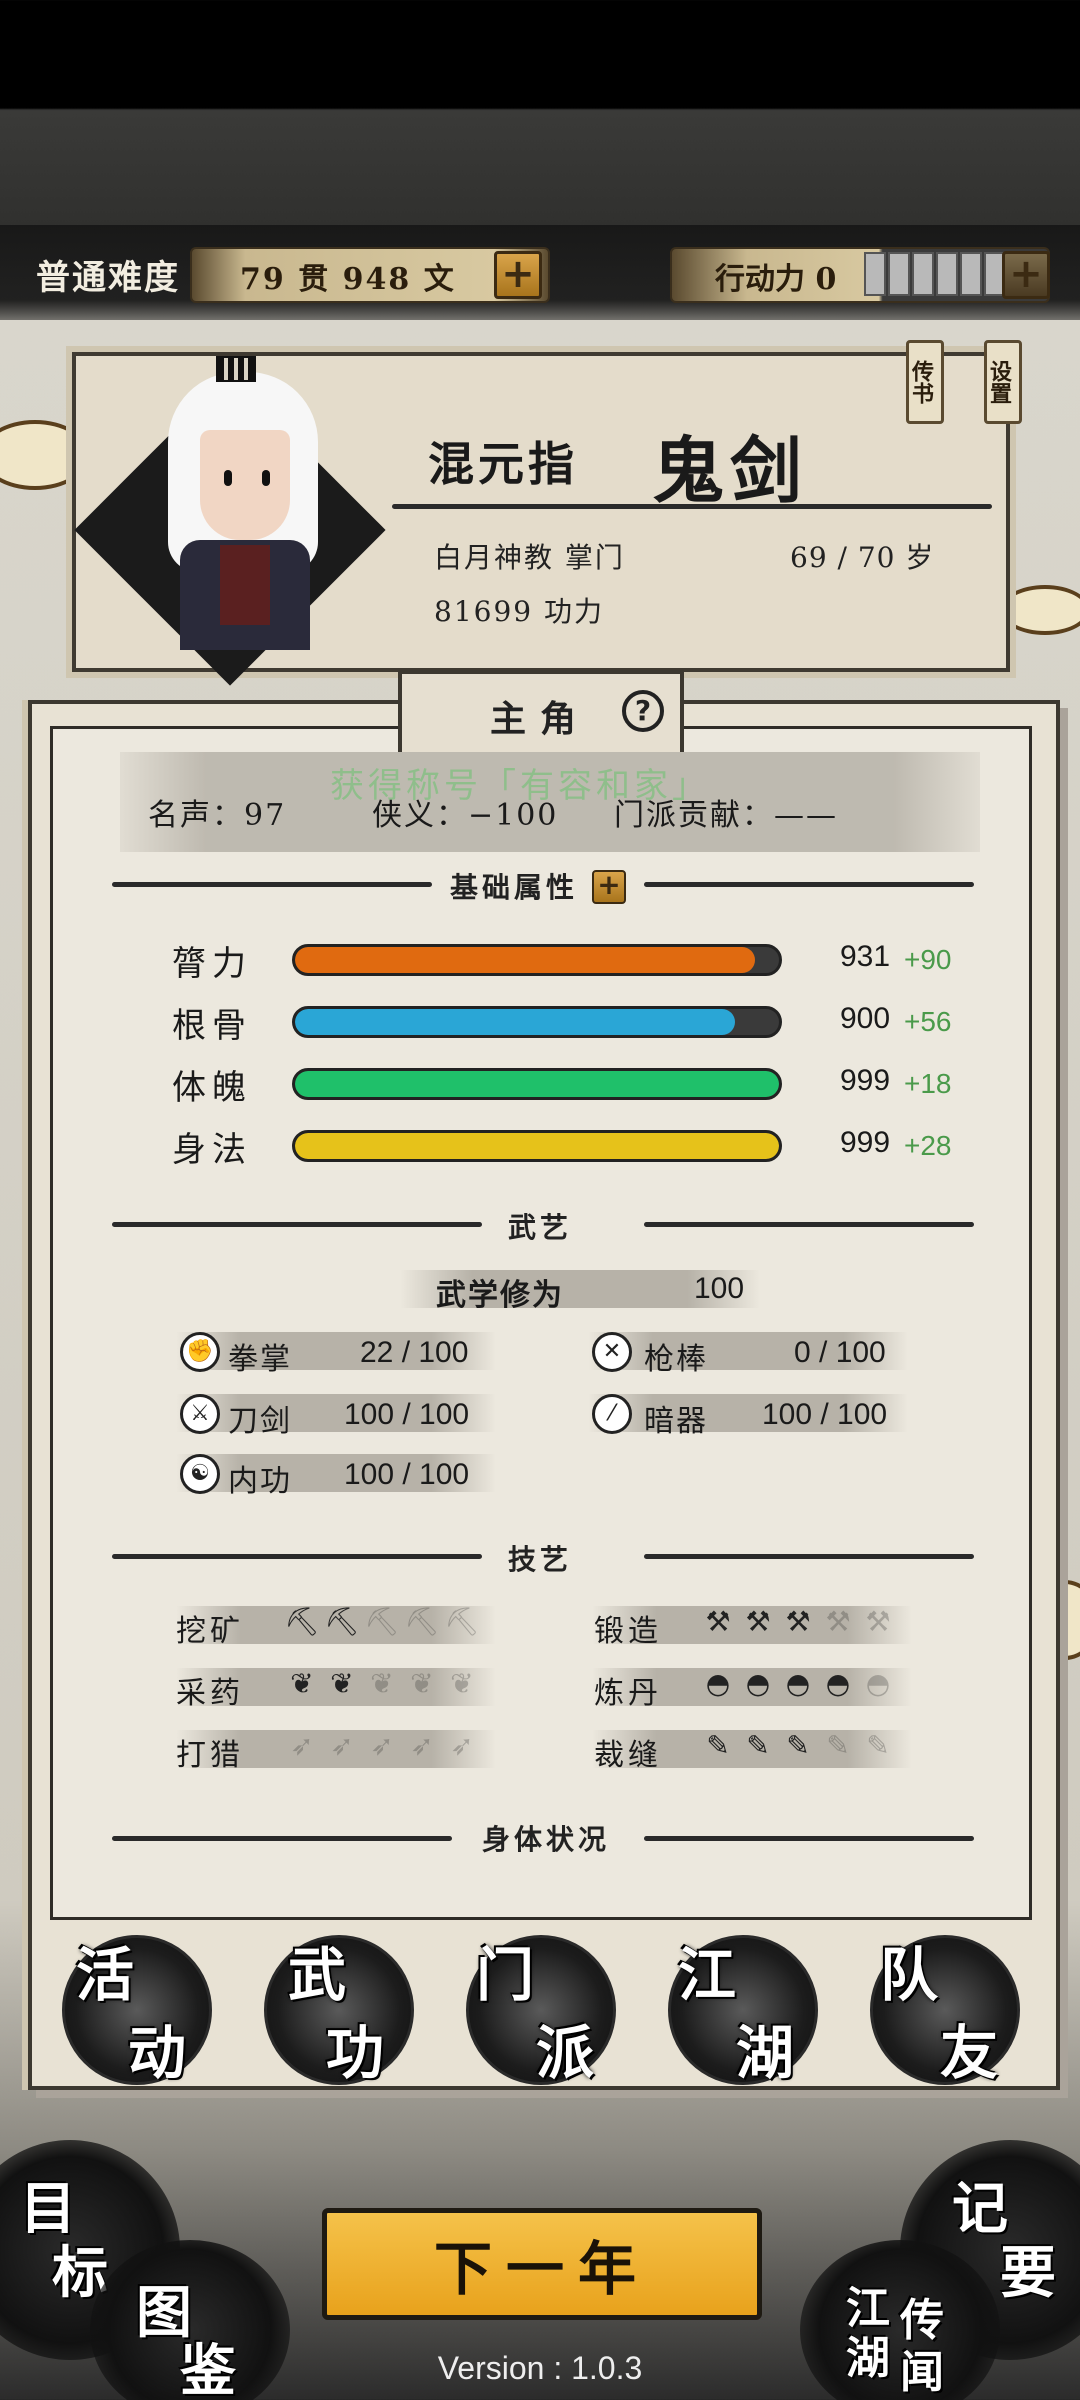 The width and height of the screenshot is (1080, 2400). Describe the element at coordinates (200, 1414) in the screenshot. I see `sword-icon: ⚔` at that location.